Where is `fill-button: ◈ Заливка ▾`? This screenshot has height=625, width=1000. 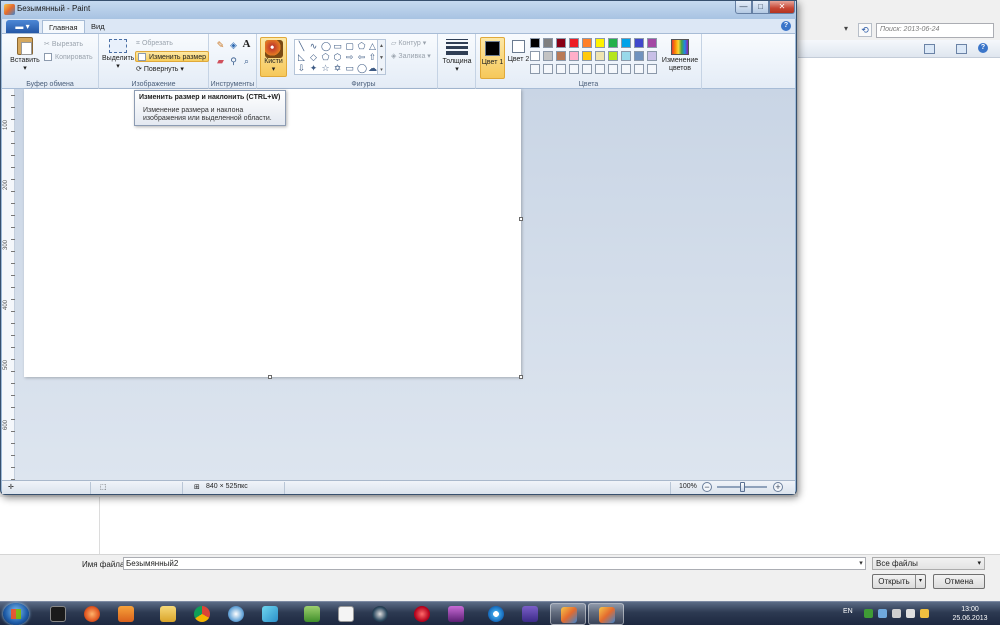
fill-button: ◈ Заливка ▾ is located at coordinates (411, 56).